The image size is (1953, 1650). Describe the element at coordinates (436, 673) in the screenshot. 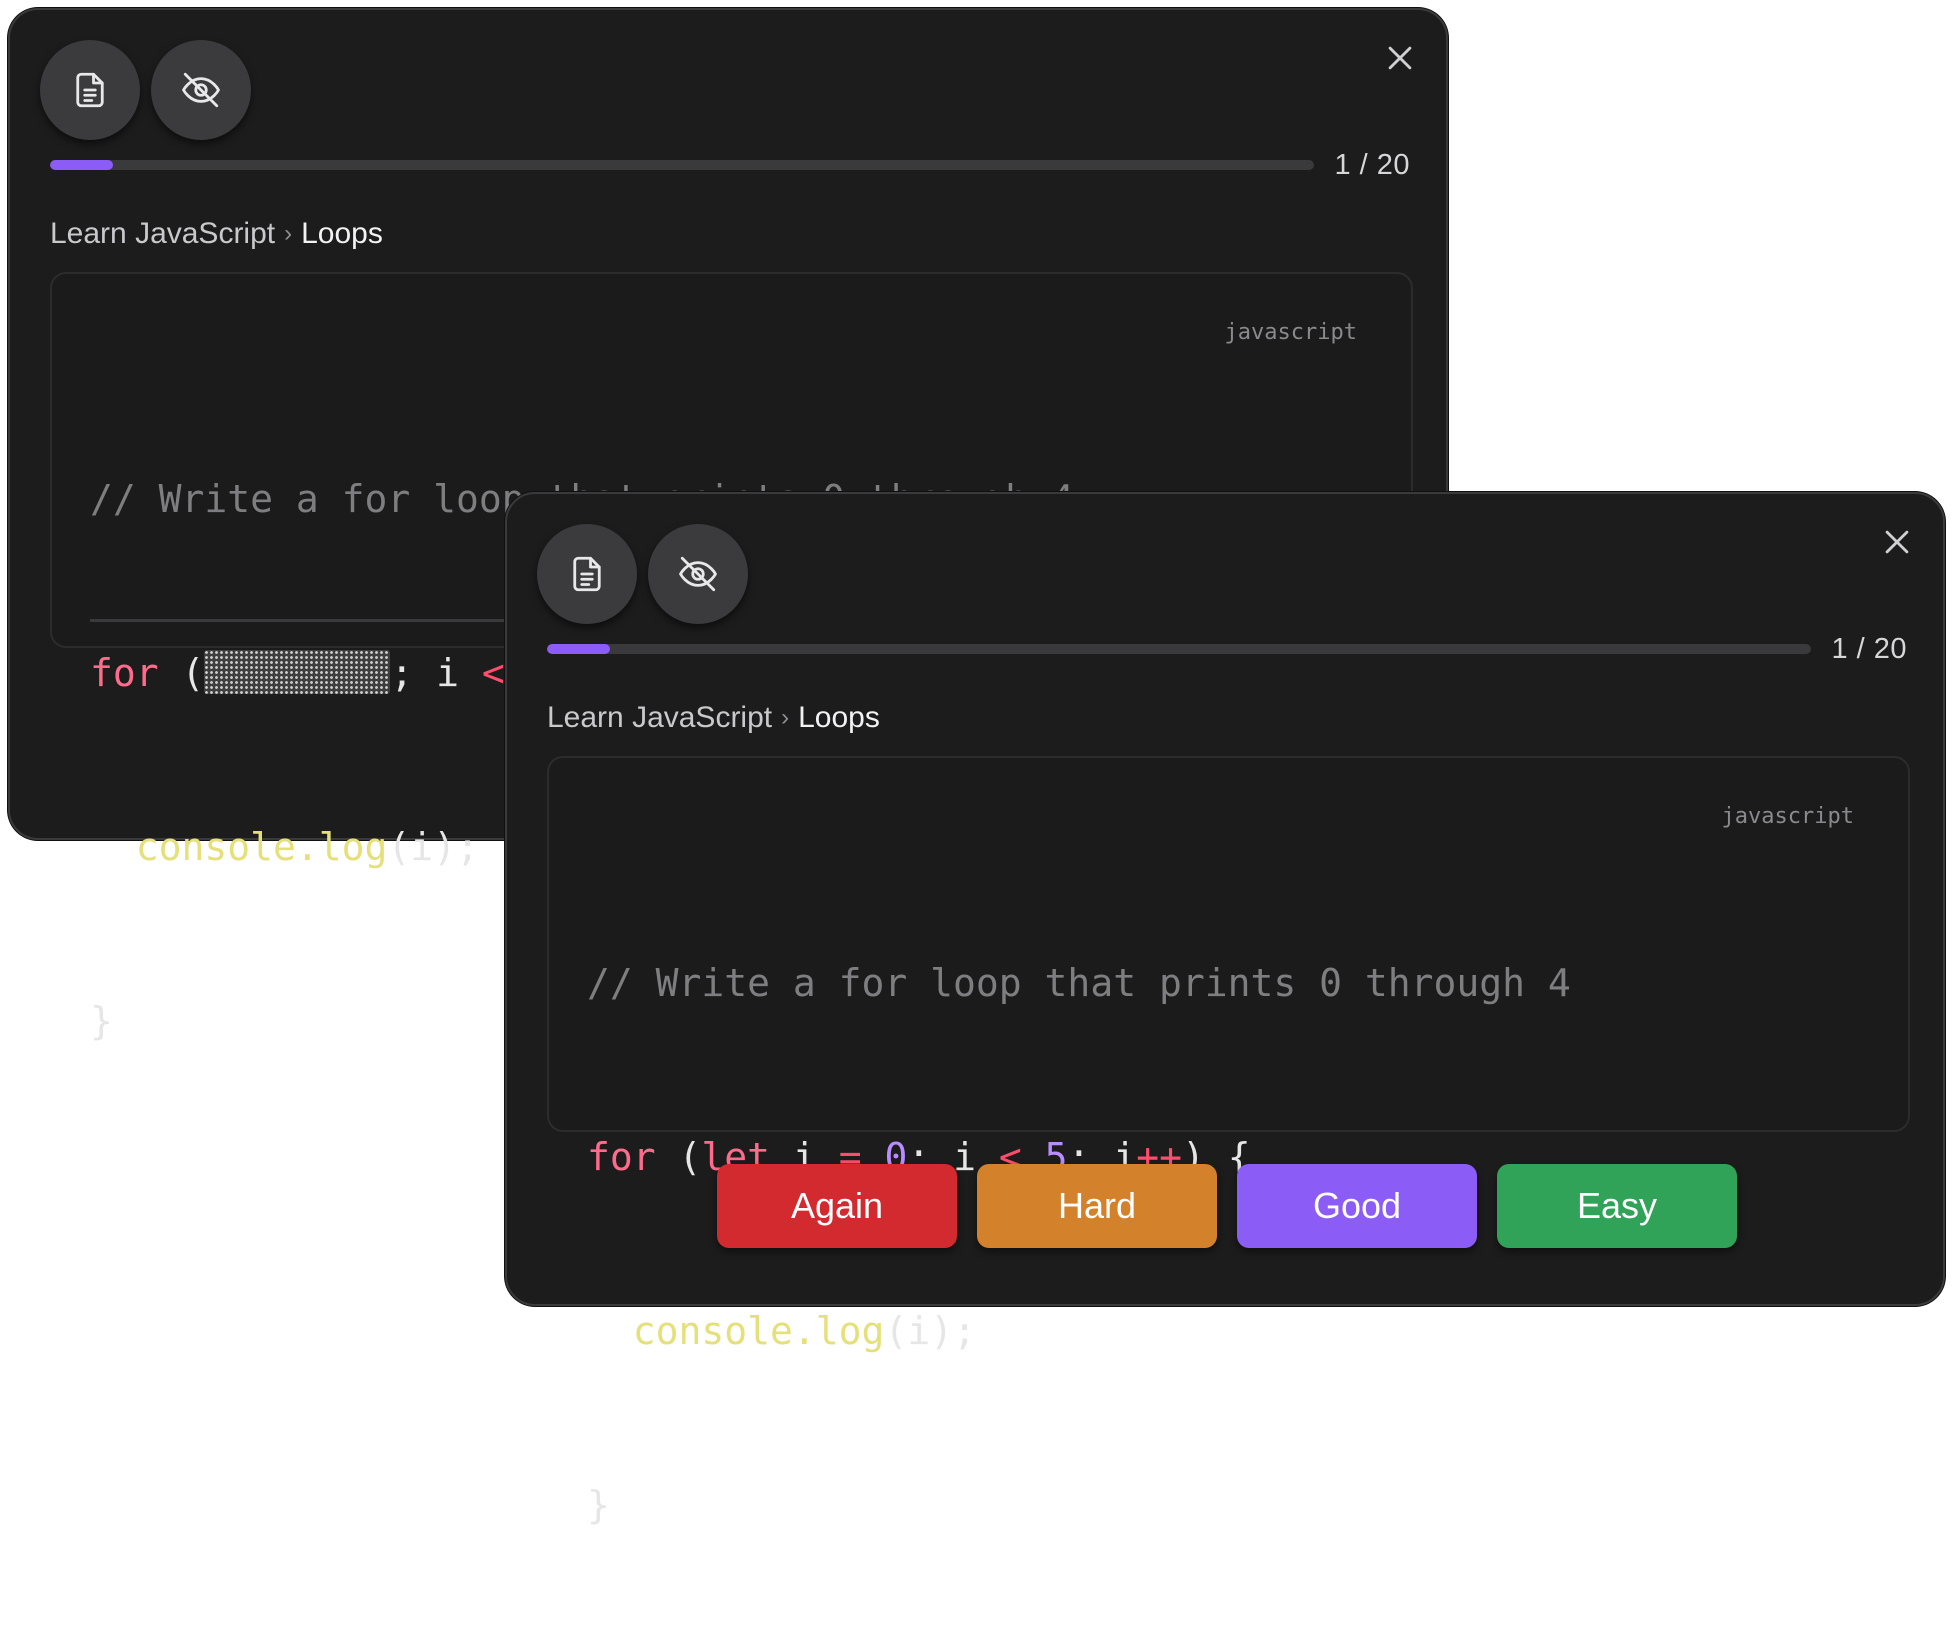

I see `code-token: ; i` at that location.